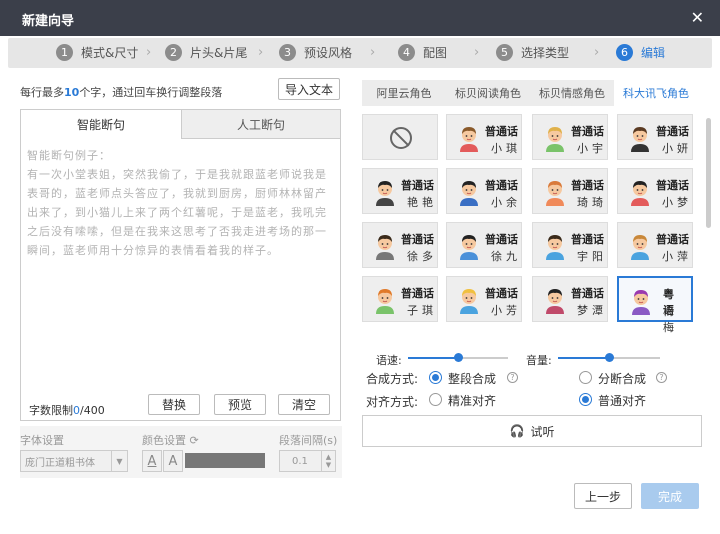 The width and height of the screenshot is (720, 534). What do you see at coordinates (400, 191) in the screenshot?
I see `voice-card: 普通话艳艳` at bounding box center [400, 191].